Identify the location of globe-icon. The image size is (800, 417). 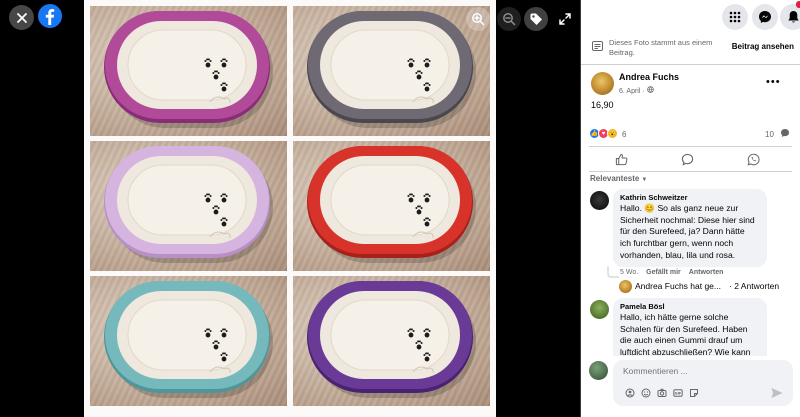
(650, 89).